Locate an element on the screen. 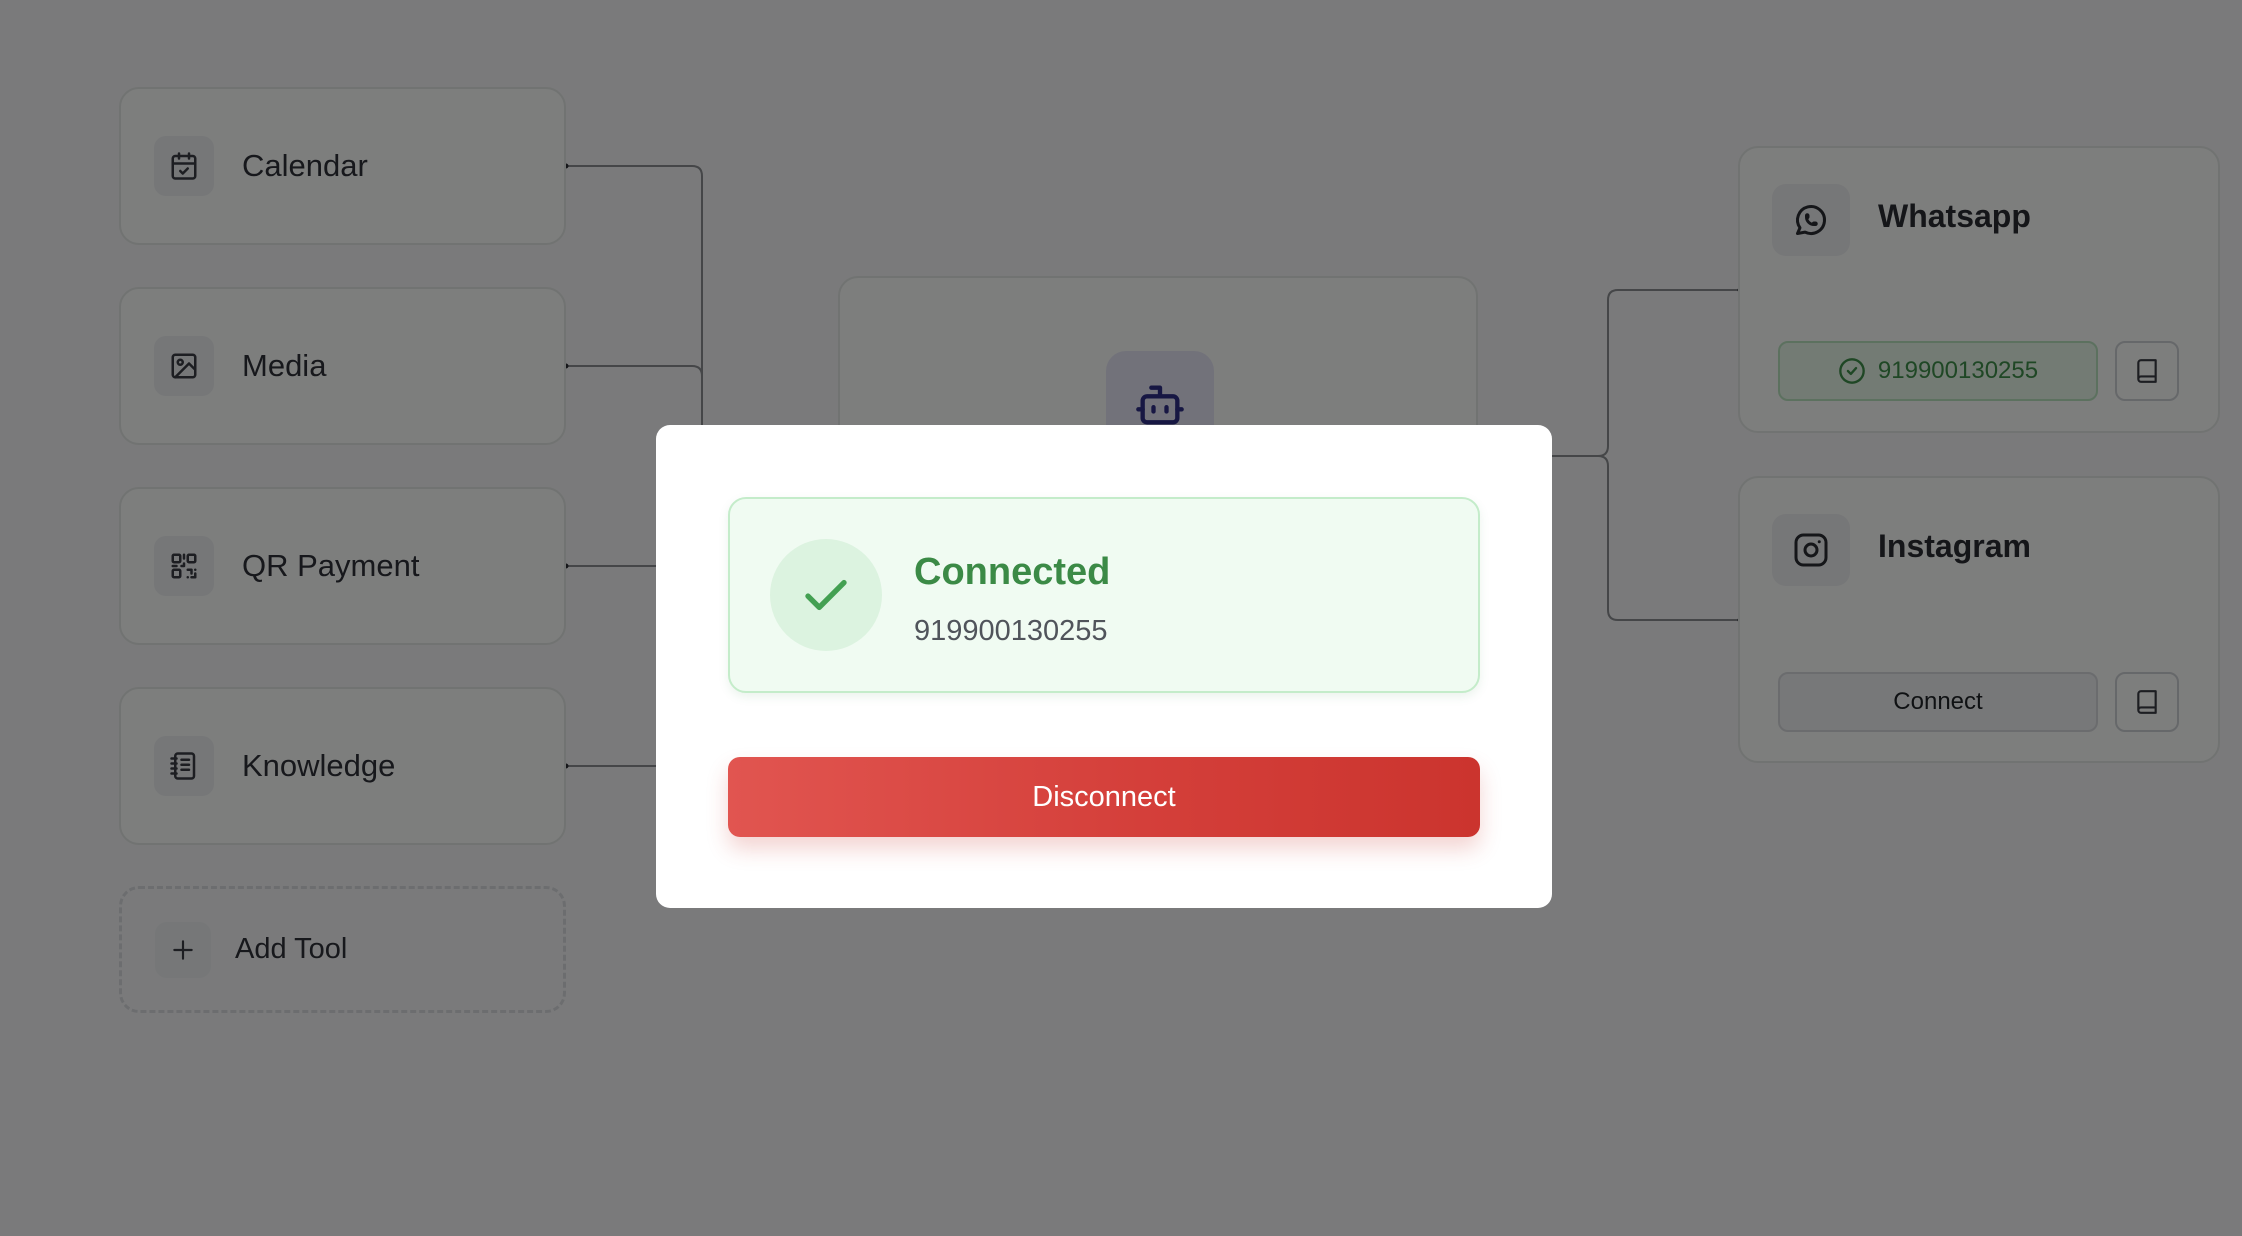  disconnect-button: Disconnect is located at coordinates (1104, 797).